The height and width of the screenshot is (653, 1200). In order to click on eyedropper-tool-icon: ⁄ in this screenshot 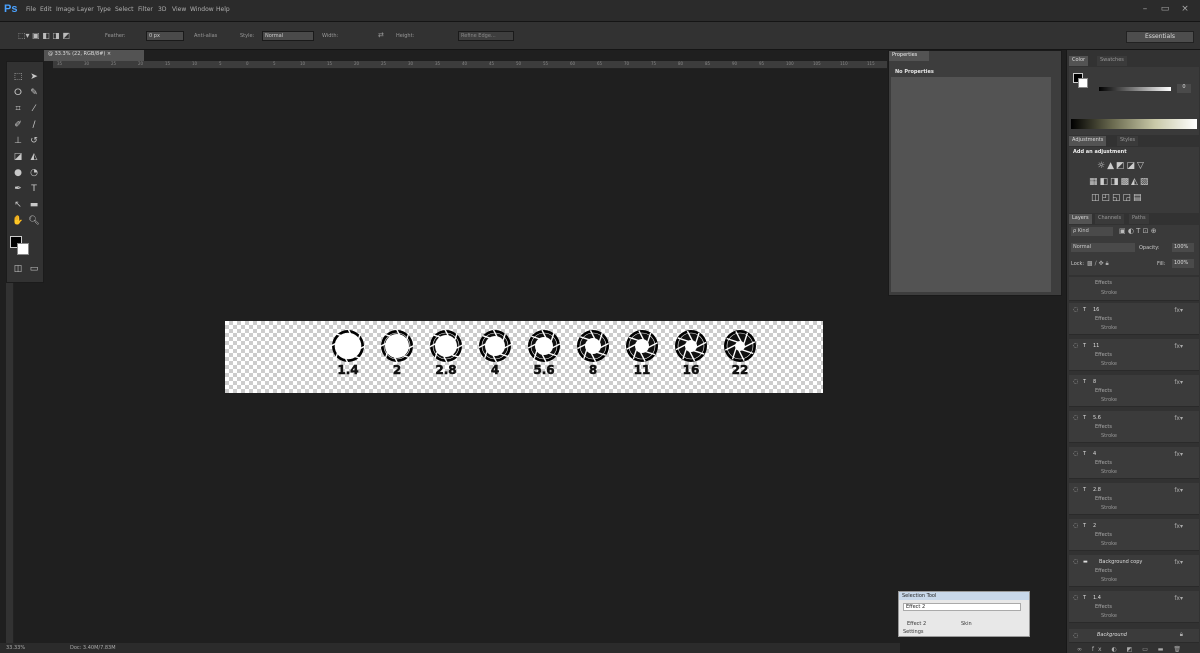, I will do `click(34, 109)`.